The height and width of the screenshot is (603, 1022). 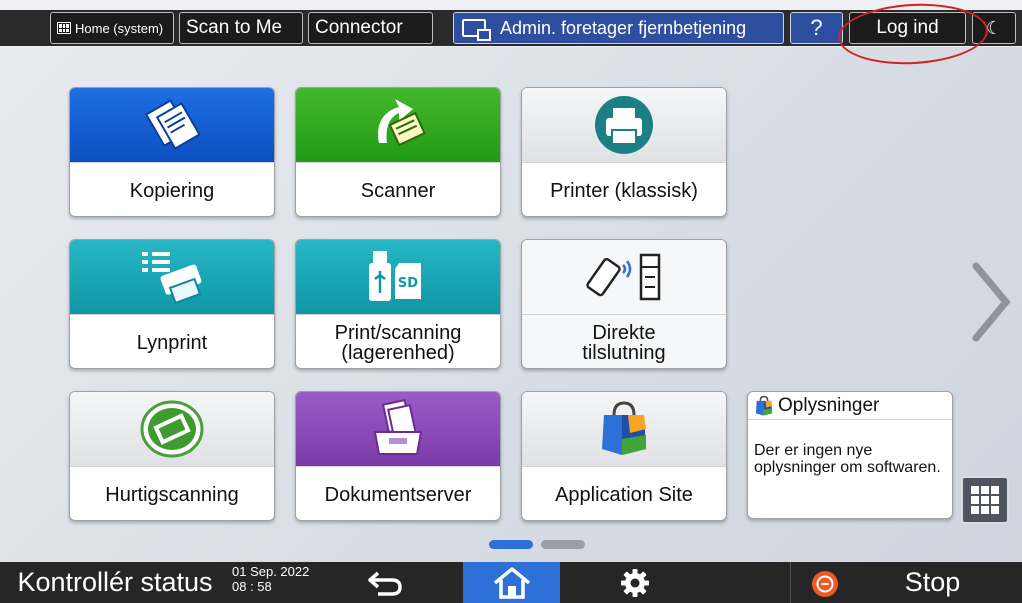 I want to click on tile-lynprint: Lynprint, so click(x=172, y=304).